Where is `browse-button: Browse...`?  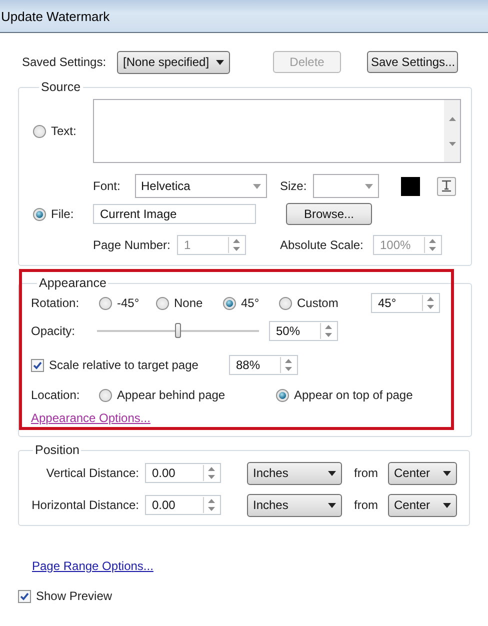
browse-button: Browse... is located at coordinates (329, 214).